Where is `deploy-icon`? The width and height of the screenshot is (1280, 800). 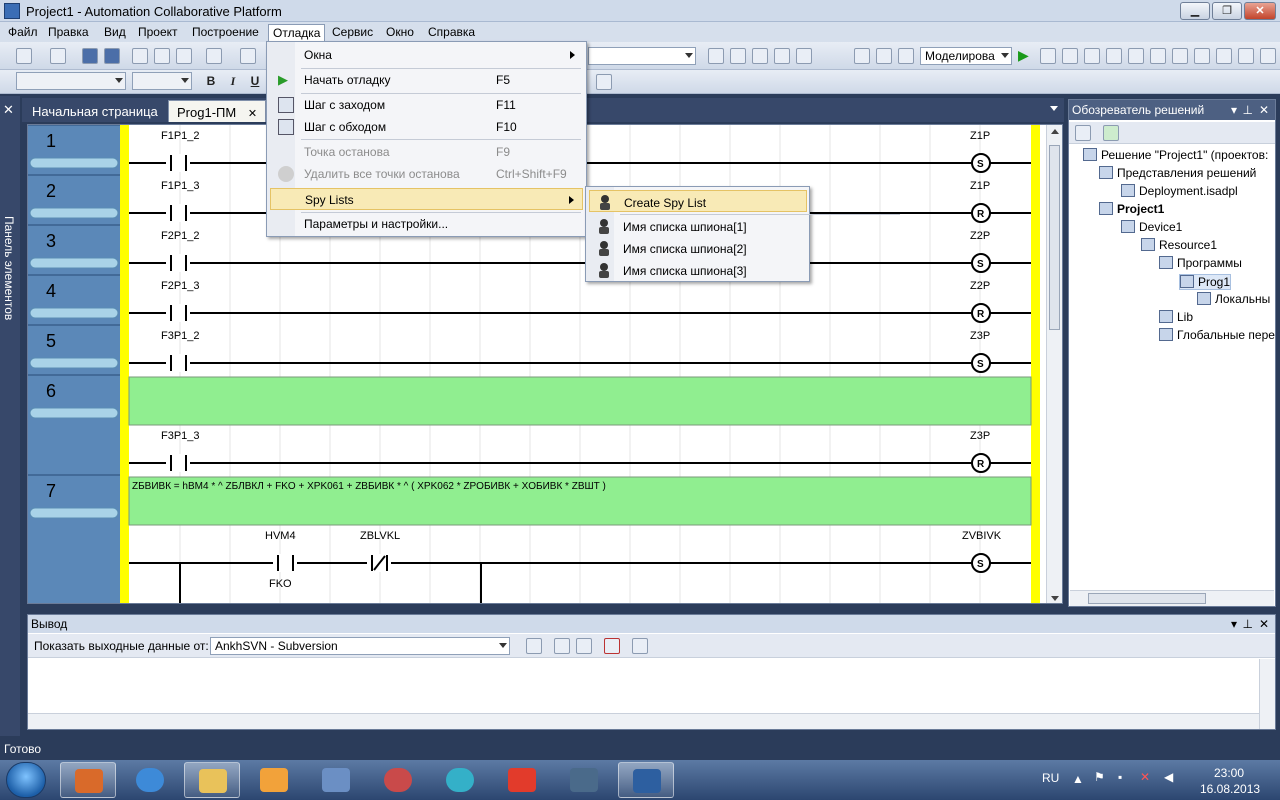
deploy-icon is located at coordinates (884, 56).